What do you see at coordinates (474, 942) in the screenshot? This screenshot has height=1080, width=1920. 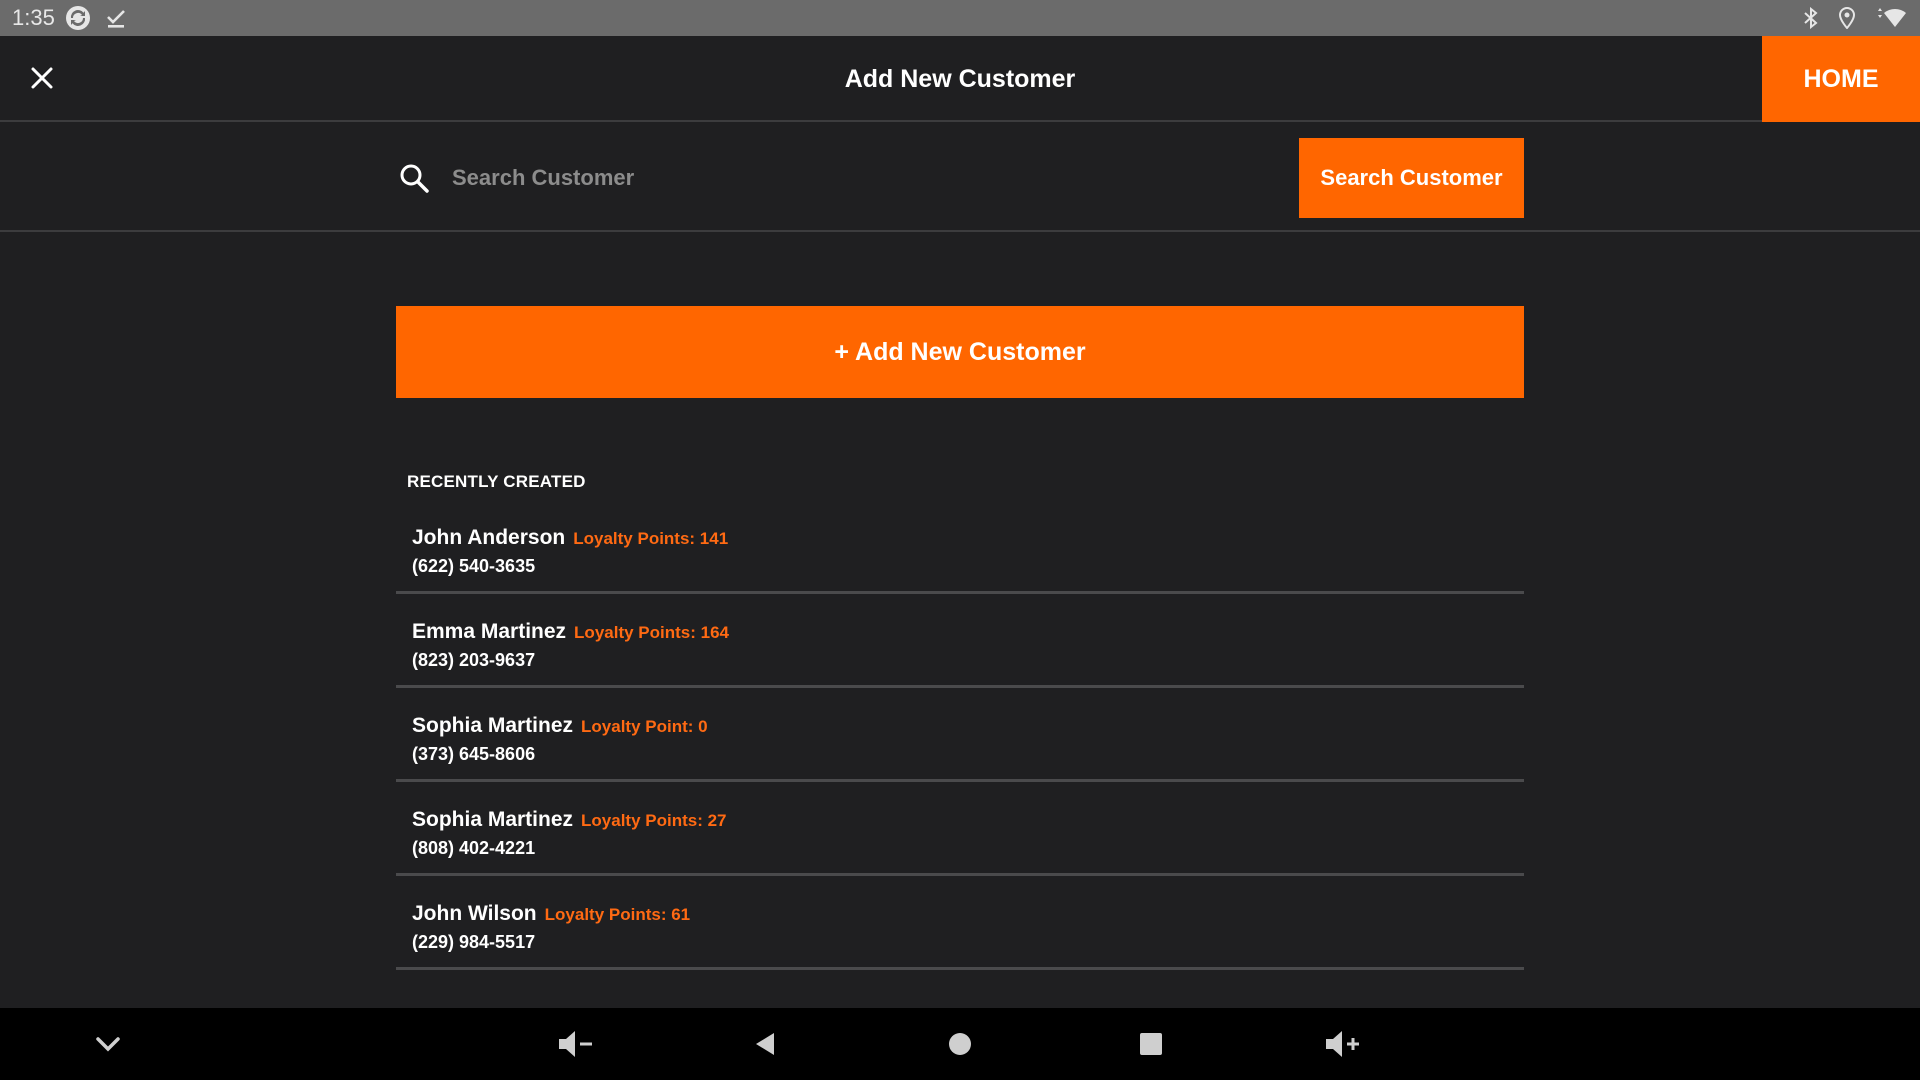 I see `customer-phone: (229) 984-5517` at bounding box center [474, 942].